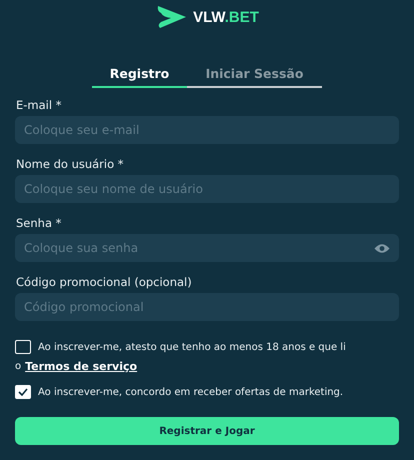 Image resolution: width=414 pixels, height=460 pixels. What do you see at coordinates (39, 105) in the screenshot?
I see `field-label: E-mail *` at bounding box center [39, 105].